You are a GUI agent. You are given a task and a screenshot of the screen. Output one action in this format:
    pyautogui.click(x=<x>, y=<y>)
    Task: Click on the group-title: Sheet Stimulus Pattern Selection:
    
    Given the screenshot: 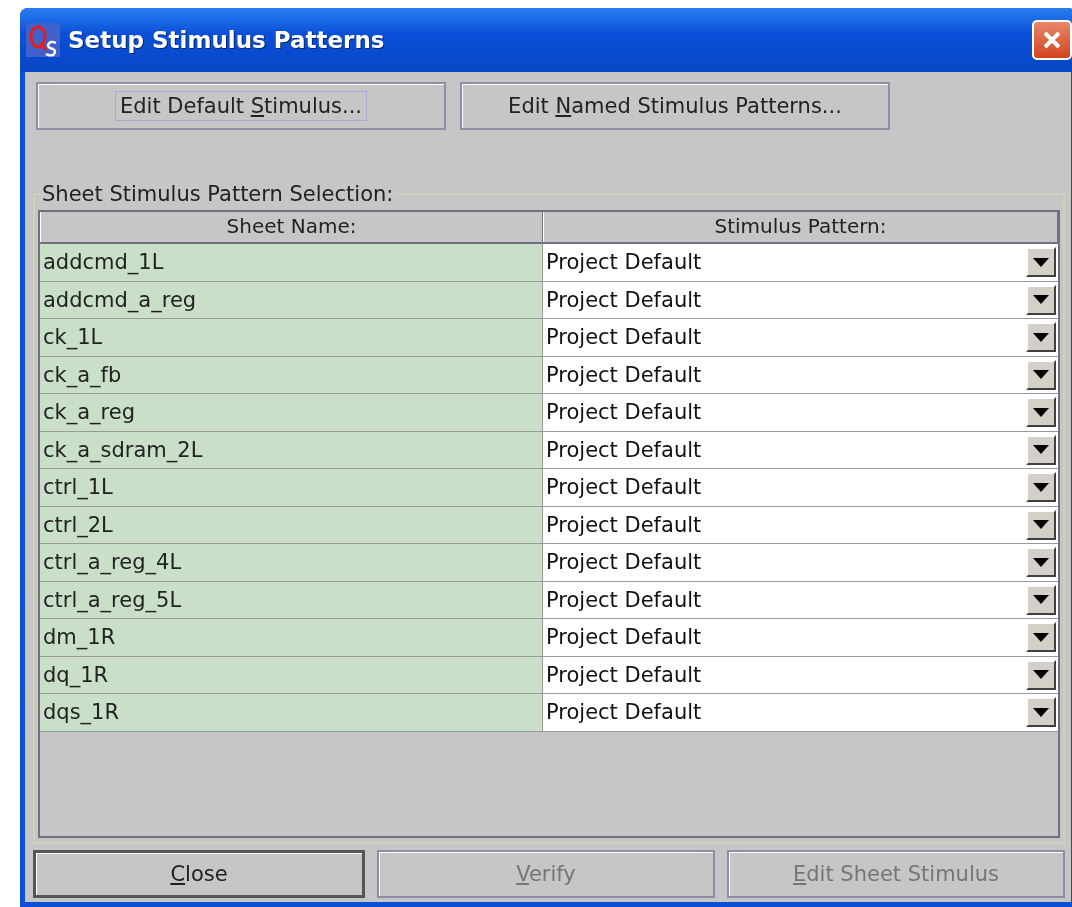 What is the action you would take?
    pyautogui.click(x=218, y=194)
    